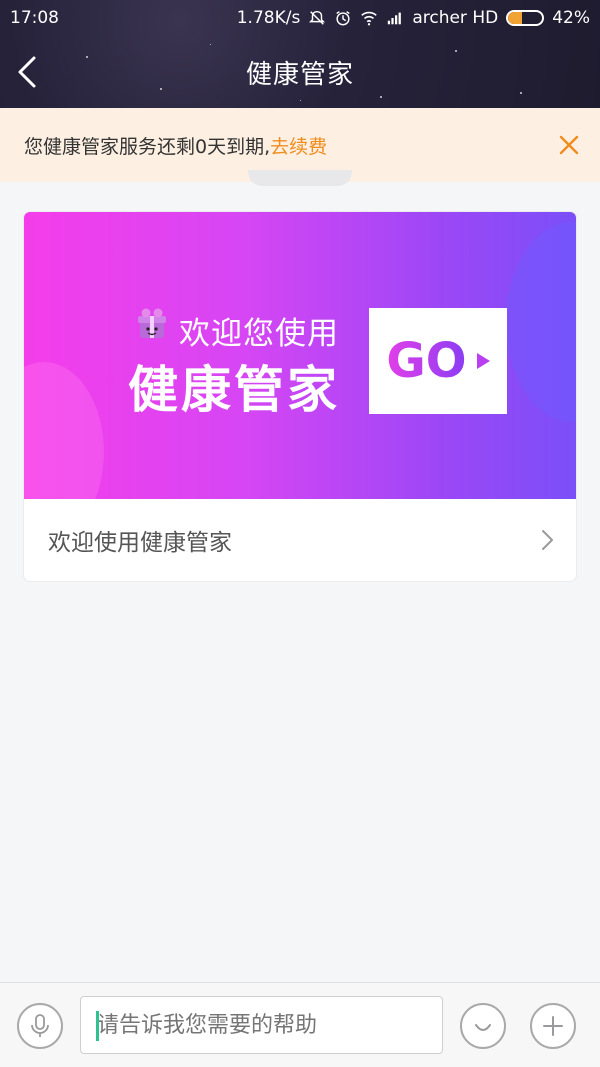 This screenshot has height=1067, width=600. What do you see at coordinates (569, 145) in the screenshot?
I see `close-icon` at bounding box center [569, 145].